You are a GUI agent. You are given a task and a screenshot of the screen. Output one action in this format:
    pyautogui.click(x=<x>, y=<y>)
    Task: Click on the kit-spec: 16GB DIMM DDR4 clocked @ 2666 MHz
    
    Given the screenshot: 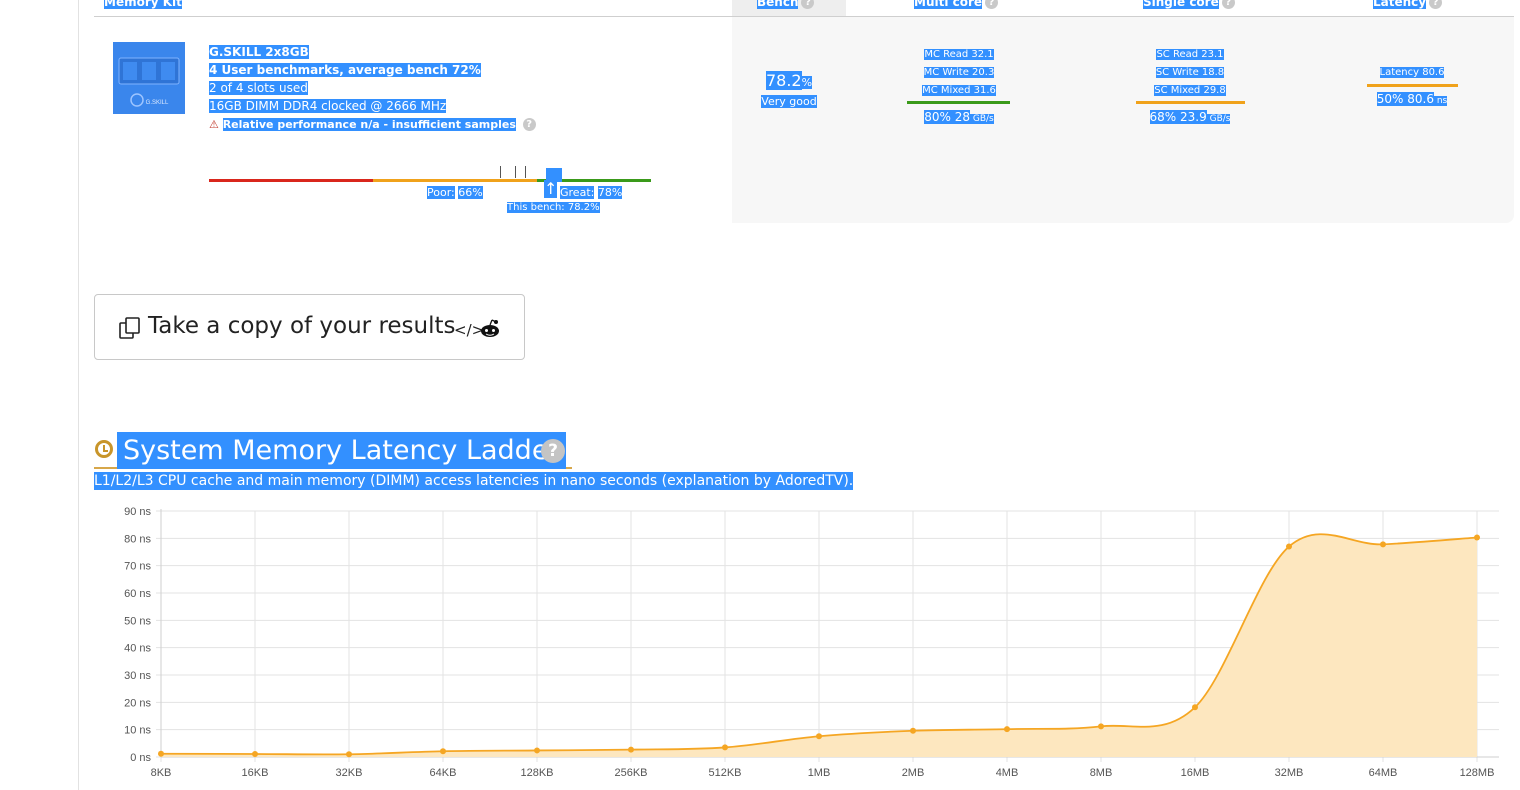 What is the action you would take?
    pyautogui.click(x=328, y=106)
    